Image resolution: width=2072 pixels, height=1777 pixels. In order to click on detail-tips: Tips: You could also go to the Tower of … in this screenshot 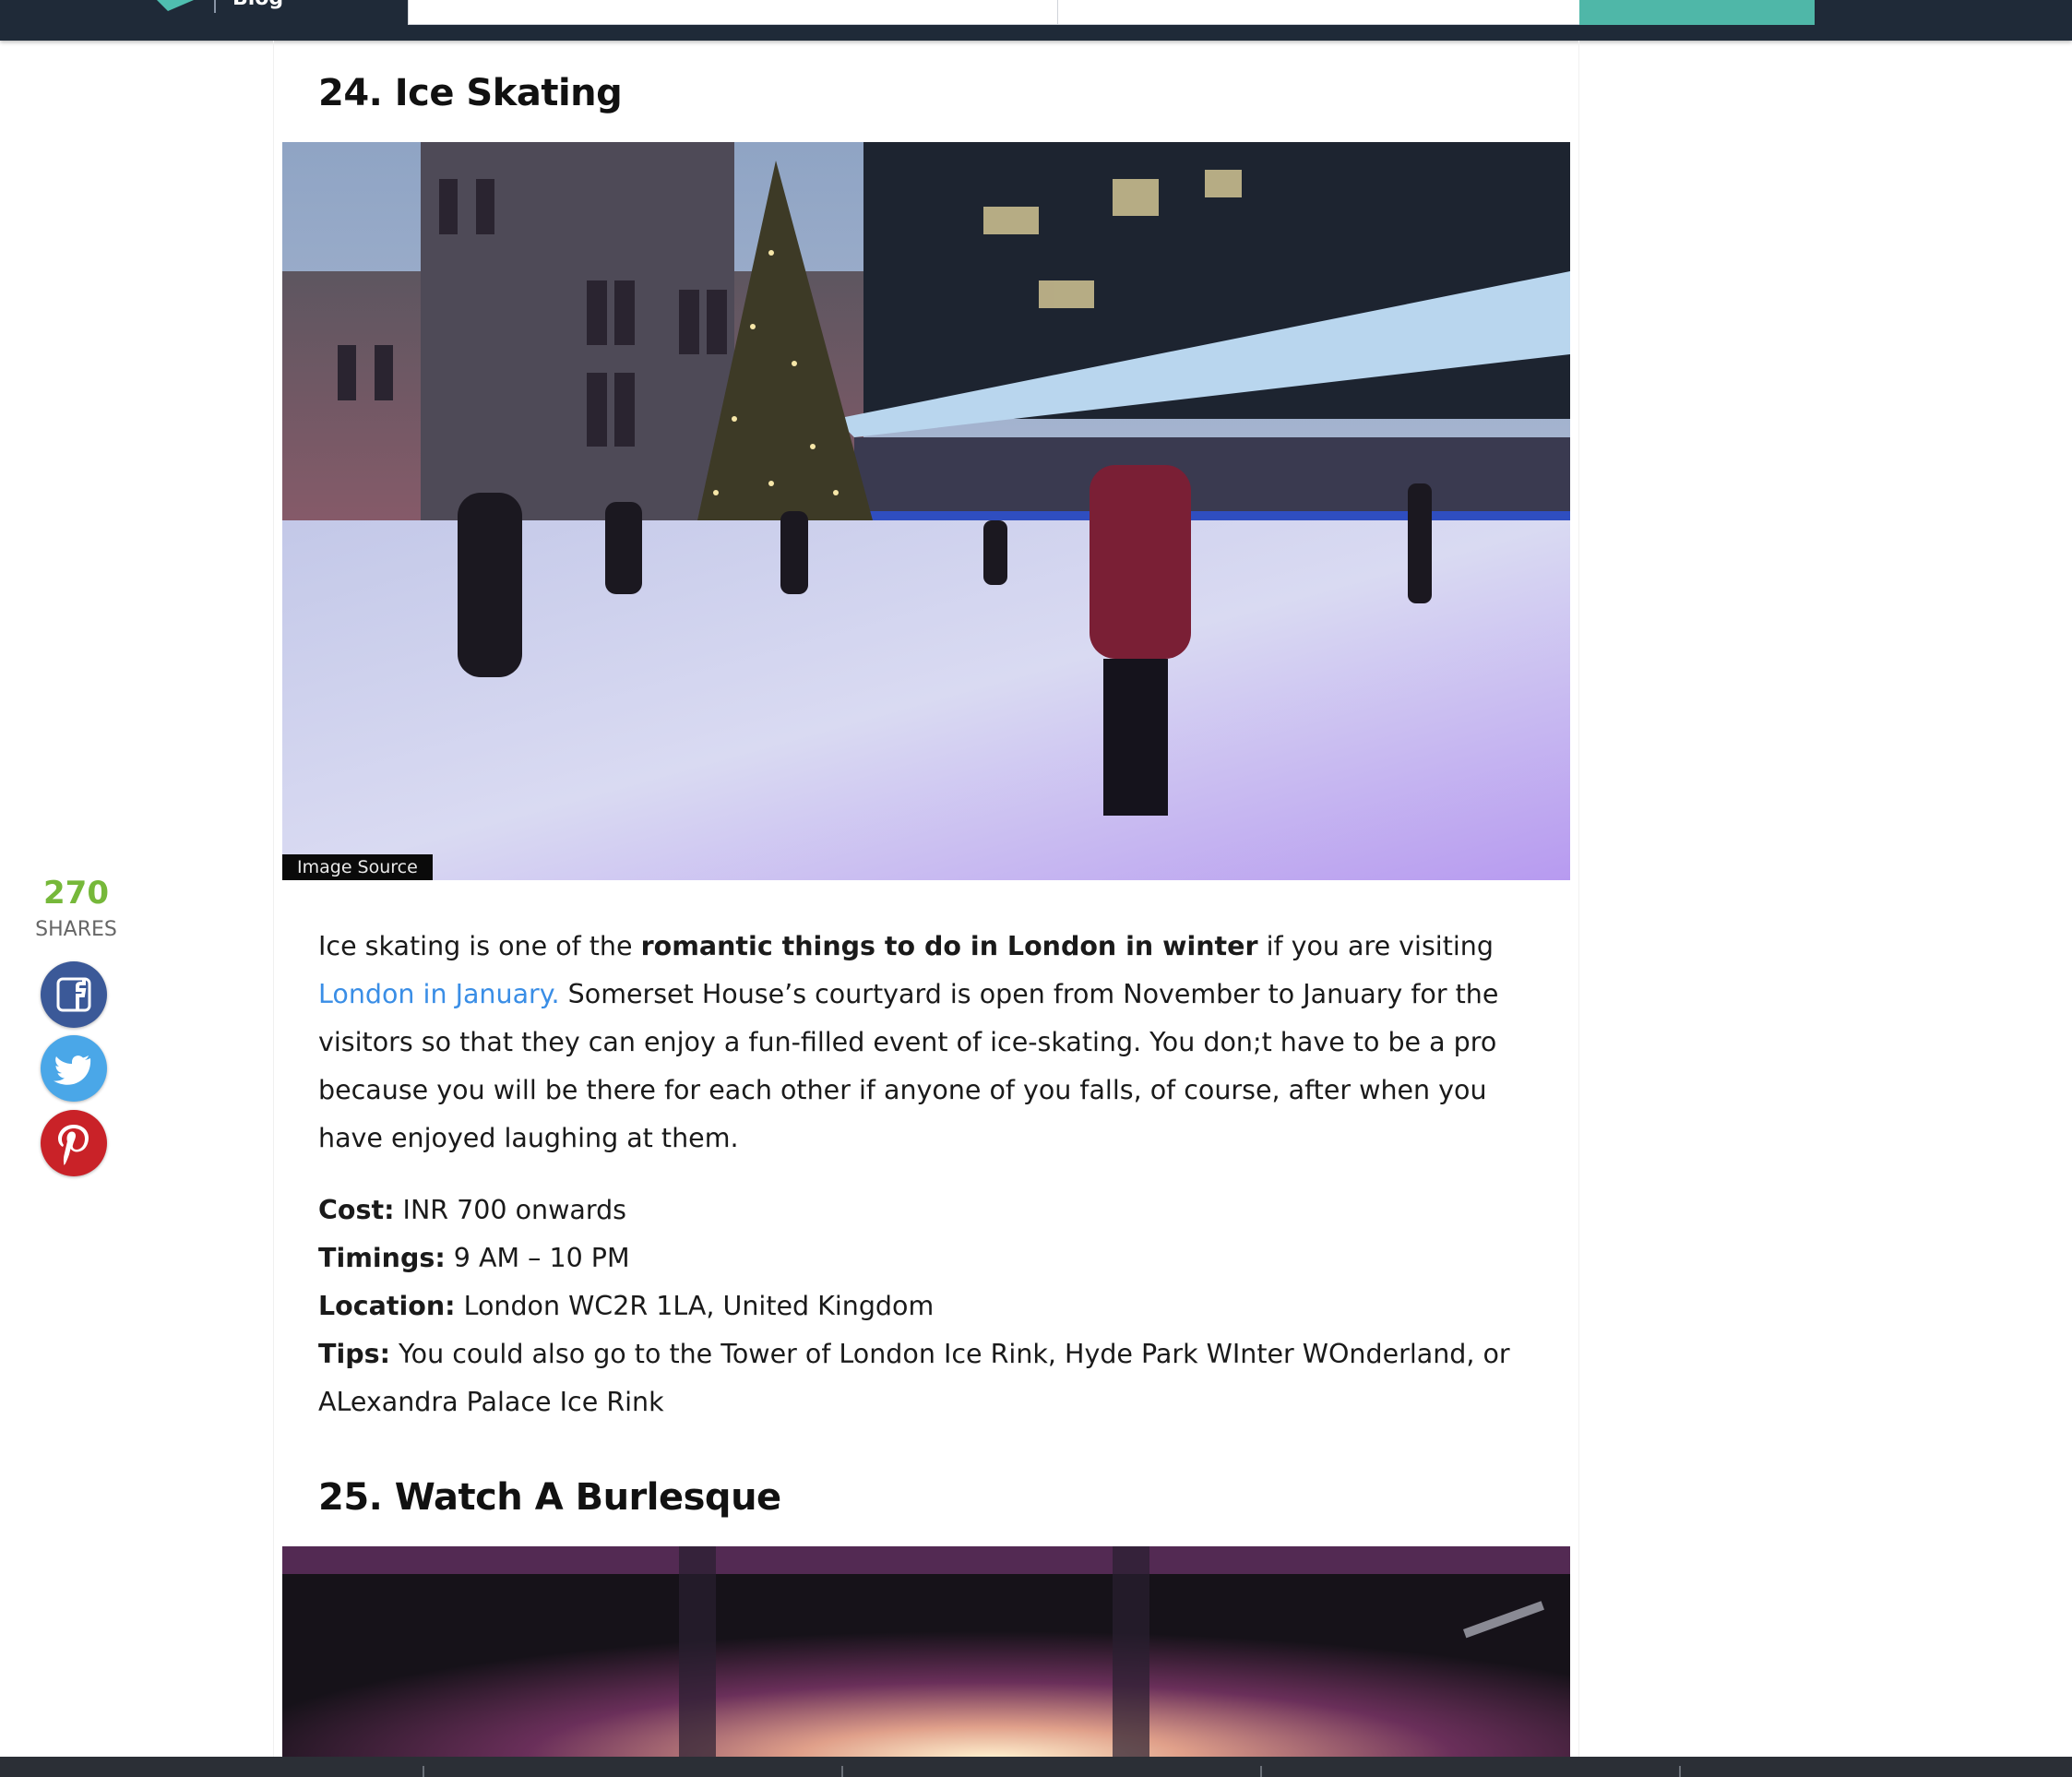, I will do `click(932, 1378)`.